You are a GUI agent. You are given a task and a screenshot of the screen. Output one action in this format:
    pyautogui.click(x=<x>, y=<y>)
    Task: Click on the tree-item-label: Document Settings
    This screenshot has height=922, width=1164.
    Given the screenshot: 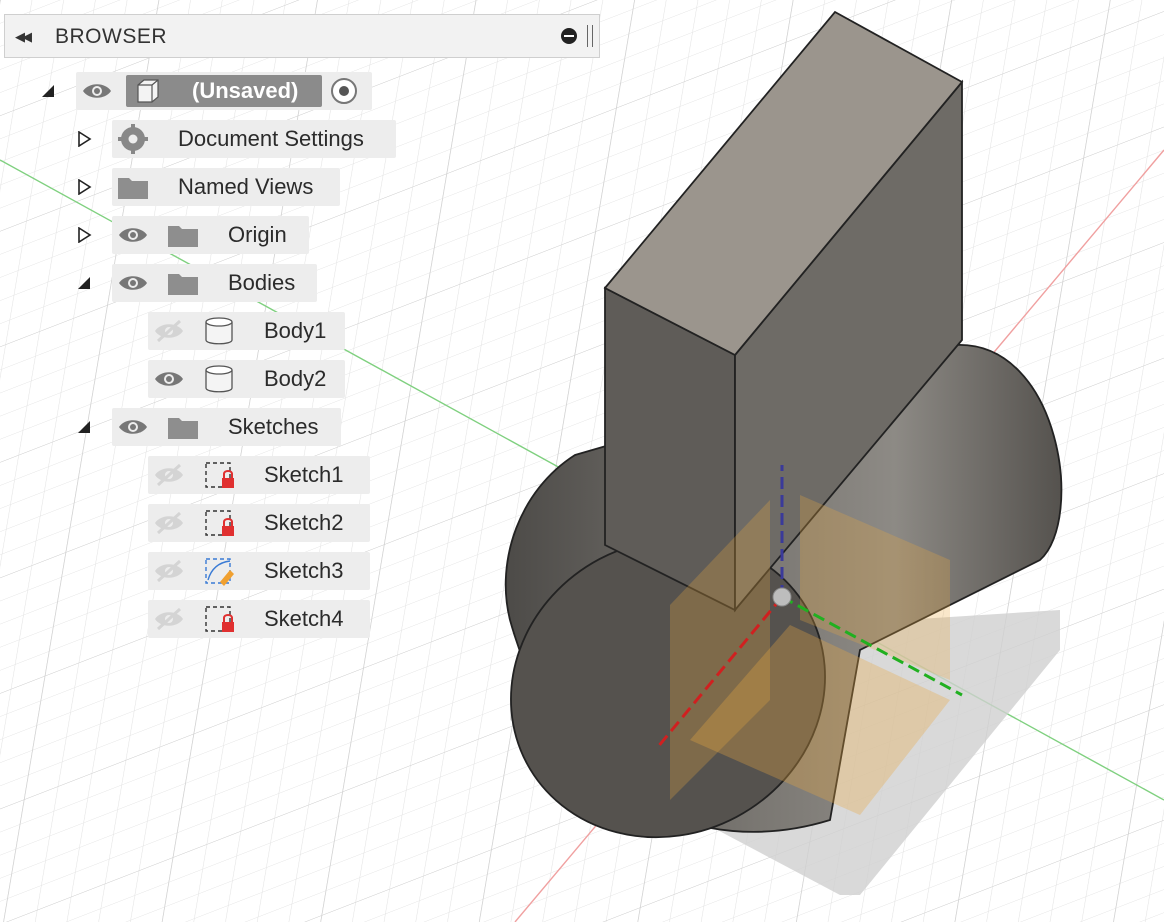 What is the action you would take?
    pyautogui.click(x=271, y=138)
    